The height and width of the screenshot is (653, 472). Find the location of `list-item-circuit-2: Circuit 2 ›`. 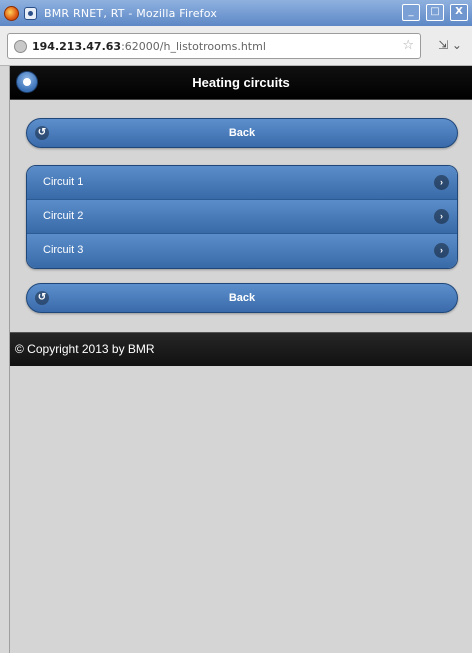

list-item-circuit-2: Circuit 2 › is located at coordinates (242, 217).